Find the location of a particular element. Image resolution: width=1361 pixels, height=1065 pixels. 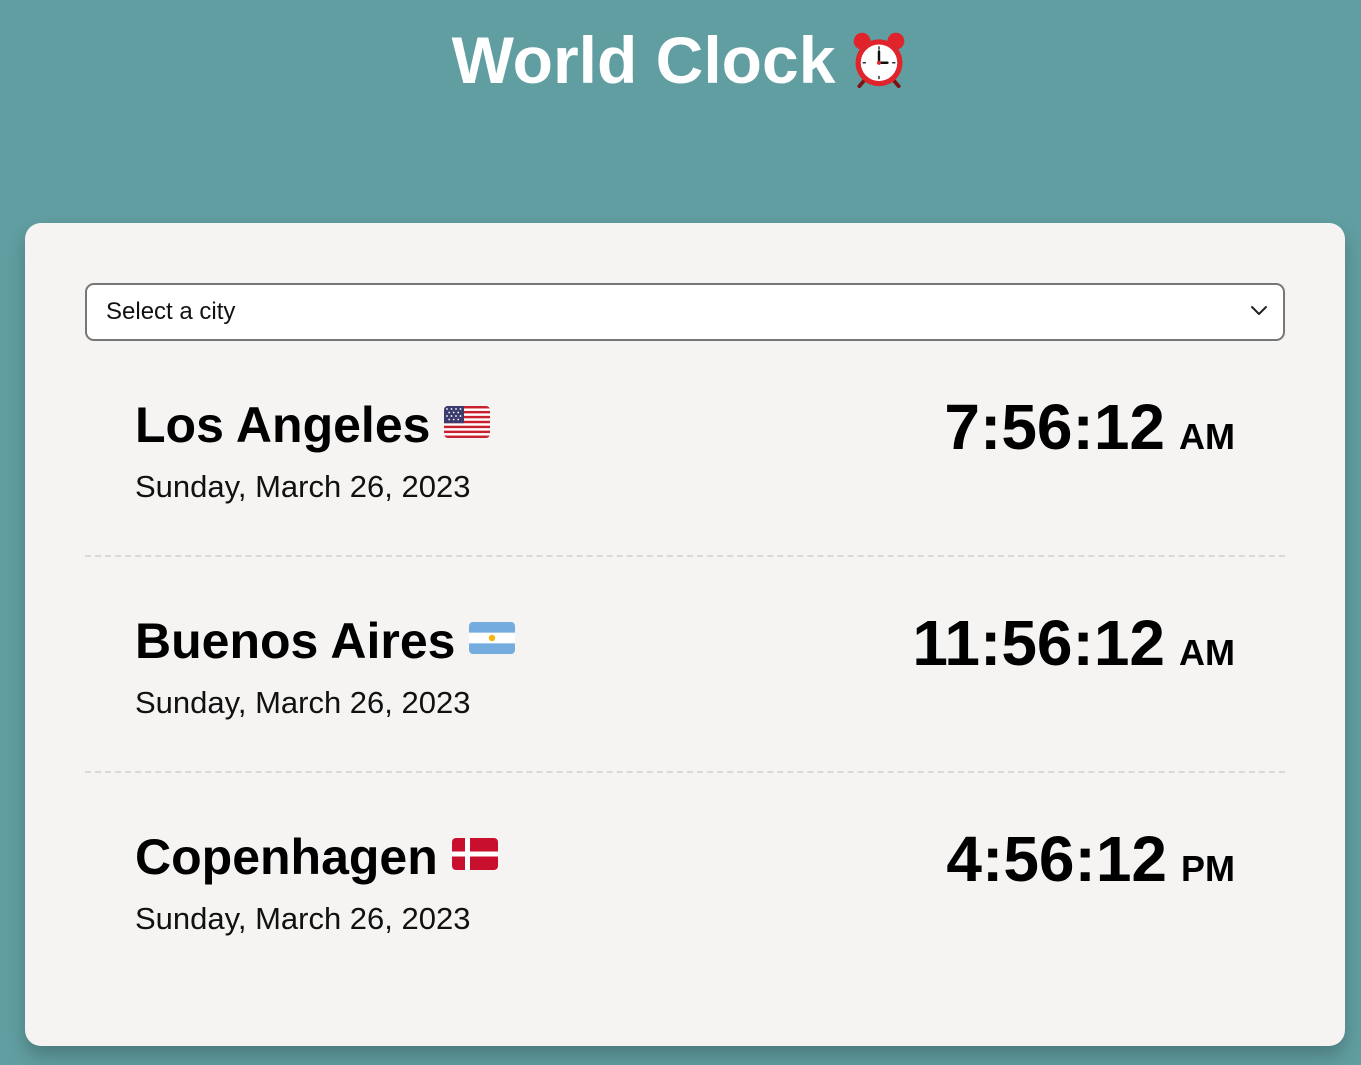

us-flag-icon is located at coordinates (467, 422).